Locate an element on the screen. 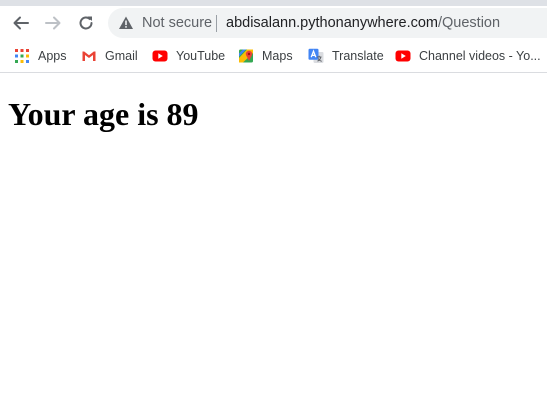 This screenshot has height=407, width=547. translate-icon is located at coordinates (316, 55).